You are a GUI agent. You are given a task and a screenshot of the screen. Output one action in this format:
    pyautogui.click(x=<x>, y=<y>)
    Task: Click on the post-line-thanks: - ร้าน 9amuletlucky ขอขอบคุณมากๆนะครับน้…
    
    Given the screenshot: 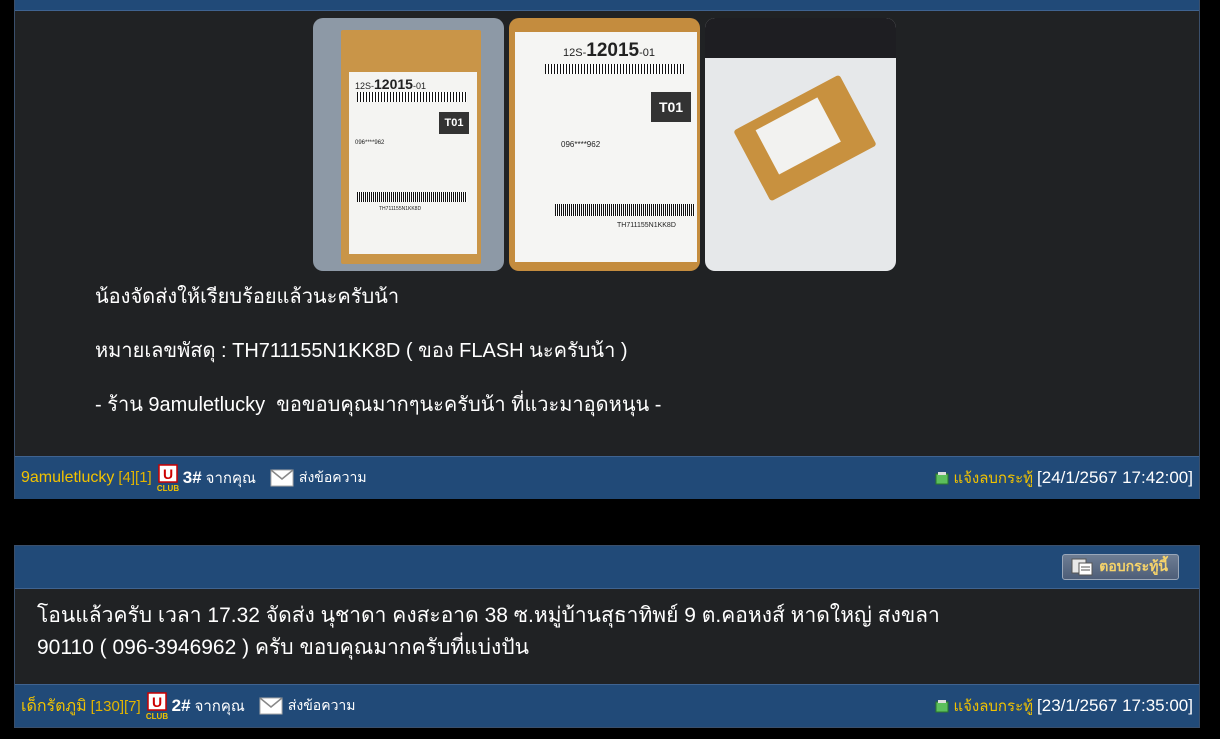 What is the action you would take?
    pyautogui.click(x=378, y=405)
    